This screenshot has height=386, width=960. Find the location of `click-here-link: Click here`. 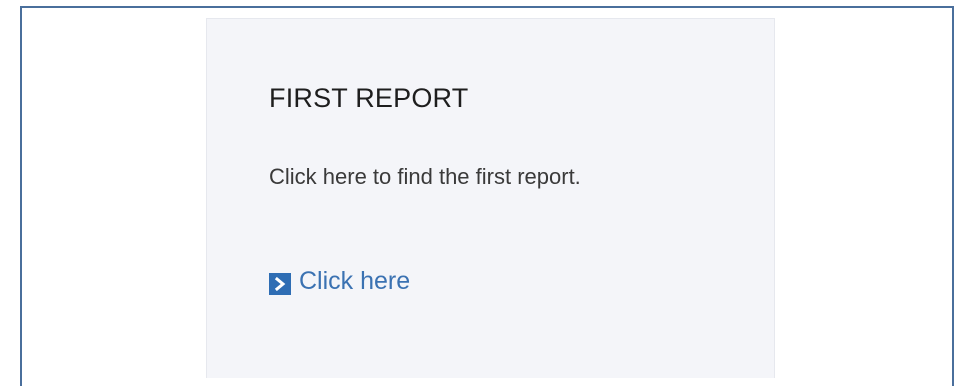

click-here-link: Click here is located at coordinates (339, 281).